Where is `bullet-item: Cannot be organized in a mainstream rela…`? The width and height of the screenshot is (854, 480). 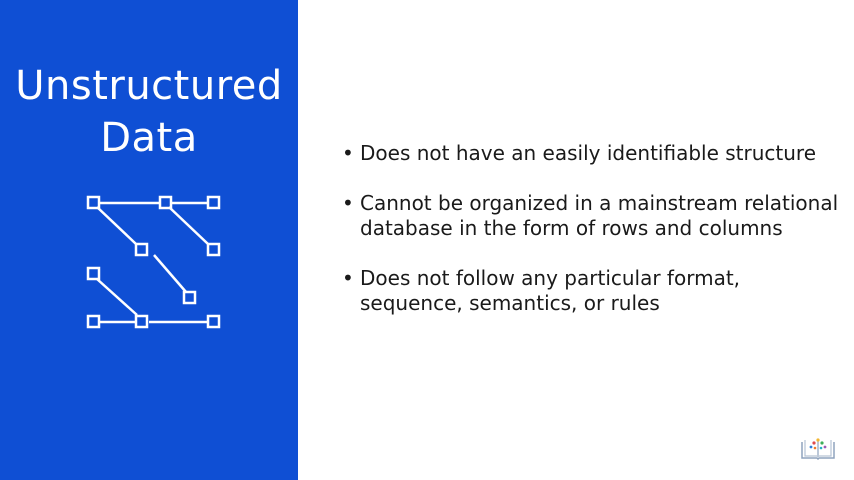 bullet-item: Cannot be organized in a mainstream rela… is located at coordinates (592, 216).